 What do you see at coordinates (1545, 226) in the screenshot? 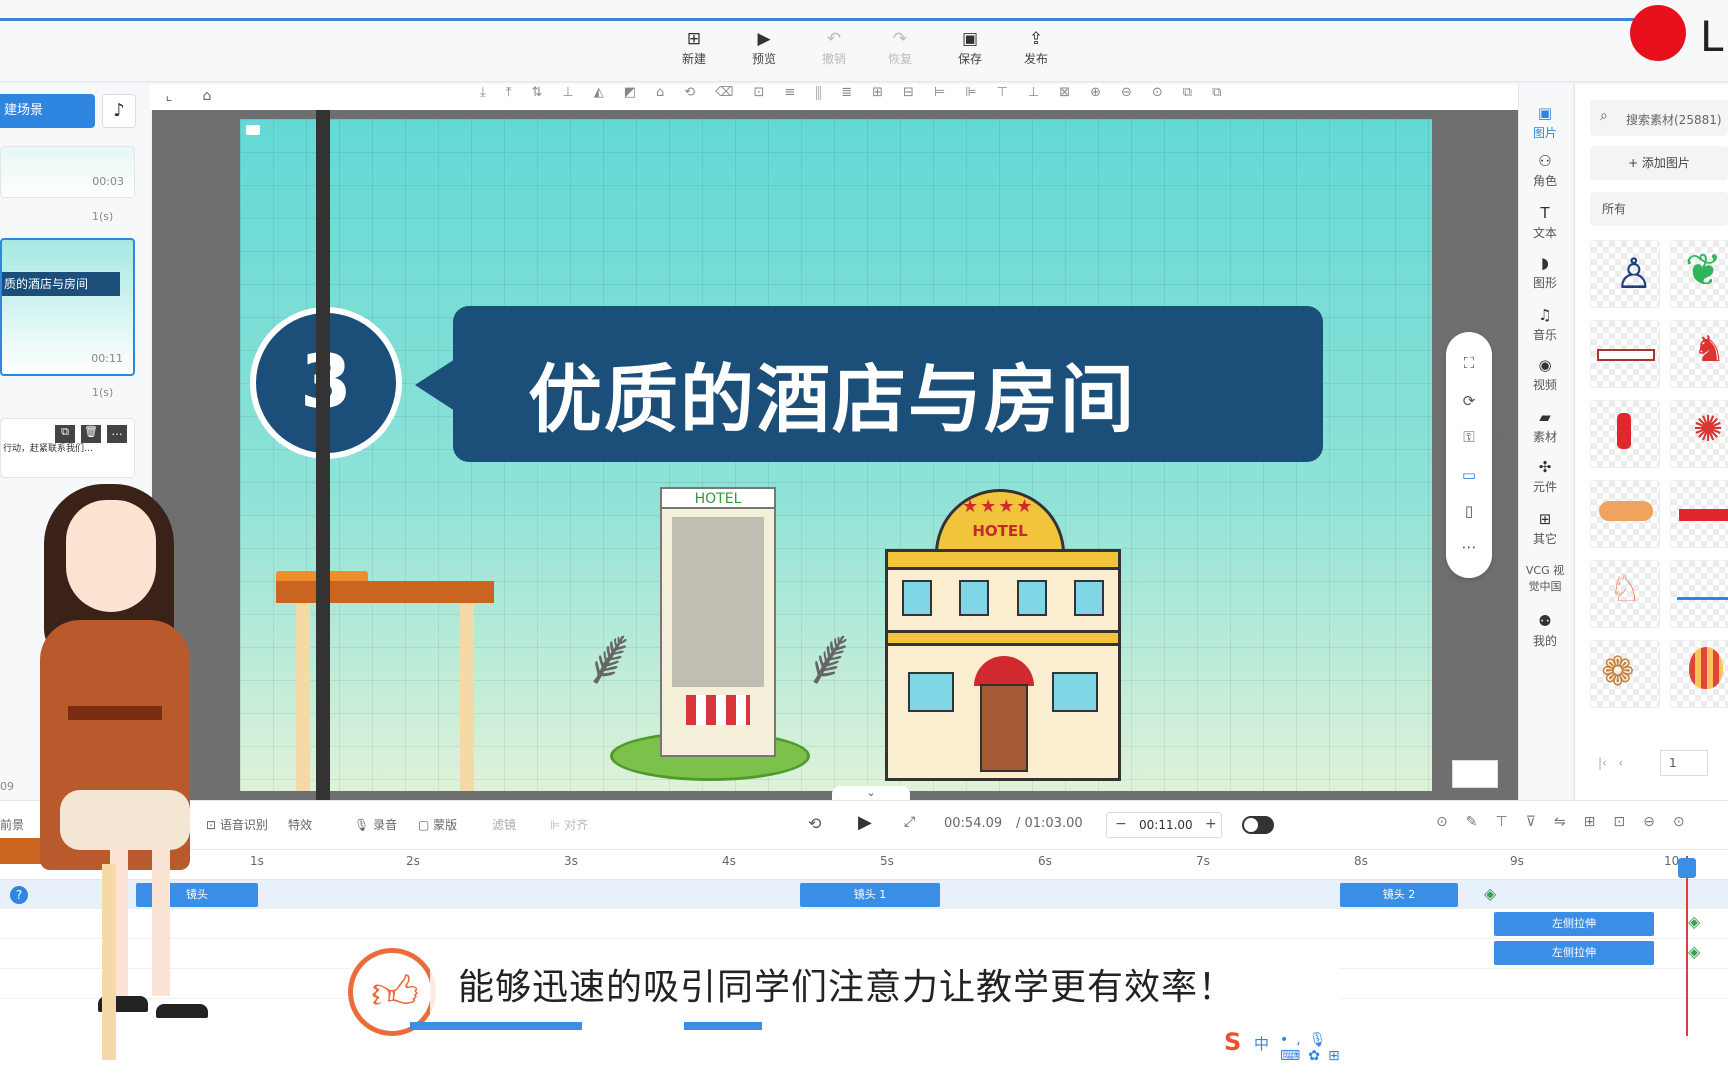
I see `nav-text: T 文本` at bounding box center [1545, 226].